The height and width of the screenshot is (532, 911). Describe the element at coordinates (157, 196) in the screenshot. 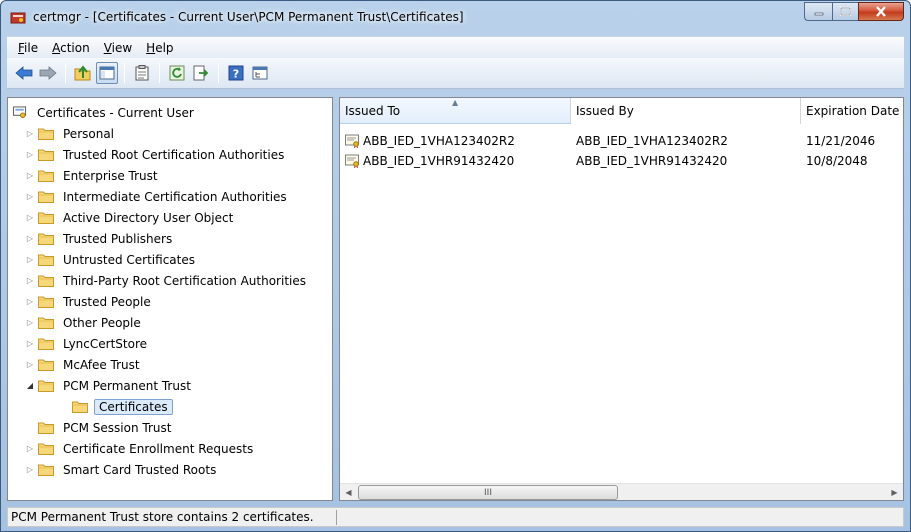

I see `tree-item: ▷ Intermediate Certification Authorities` at that location.